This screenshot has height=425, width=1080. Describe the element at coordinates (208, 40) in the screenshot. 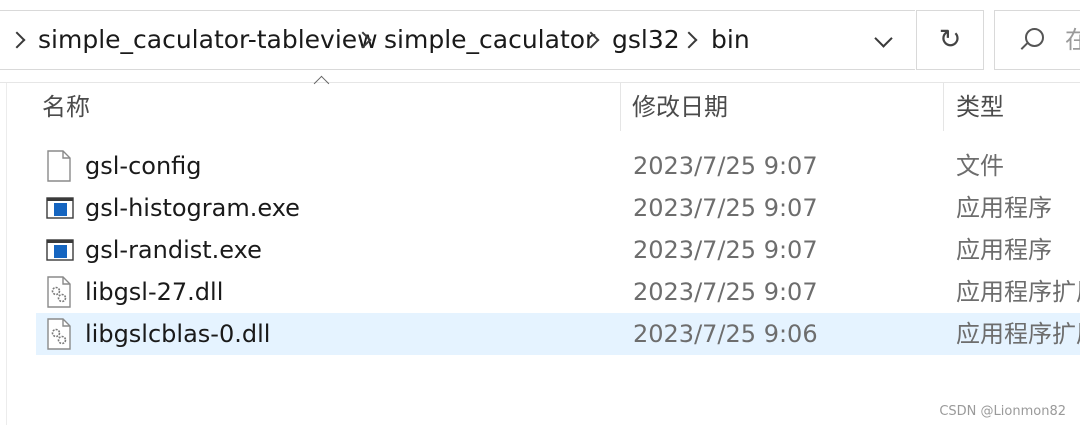

I see `breadcrumb-item: simple_caculator-tableview` at that location.